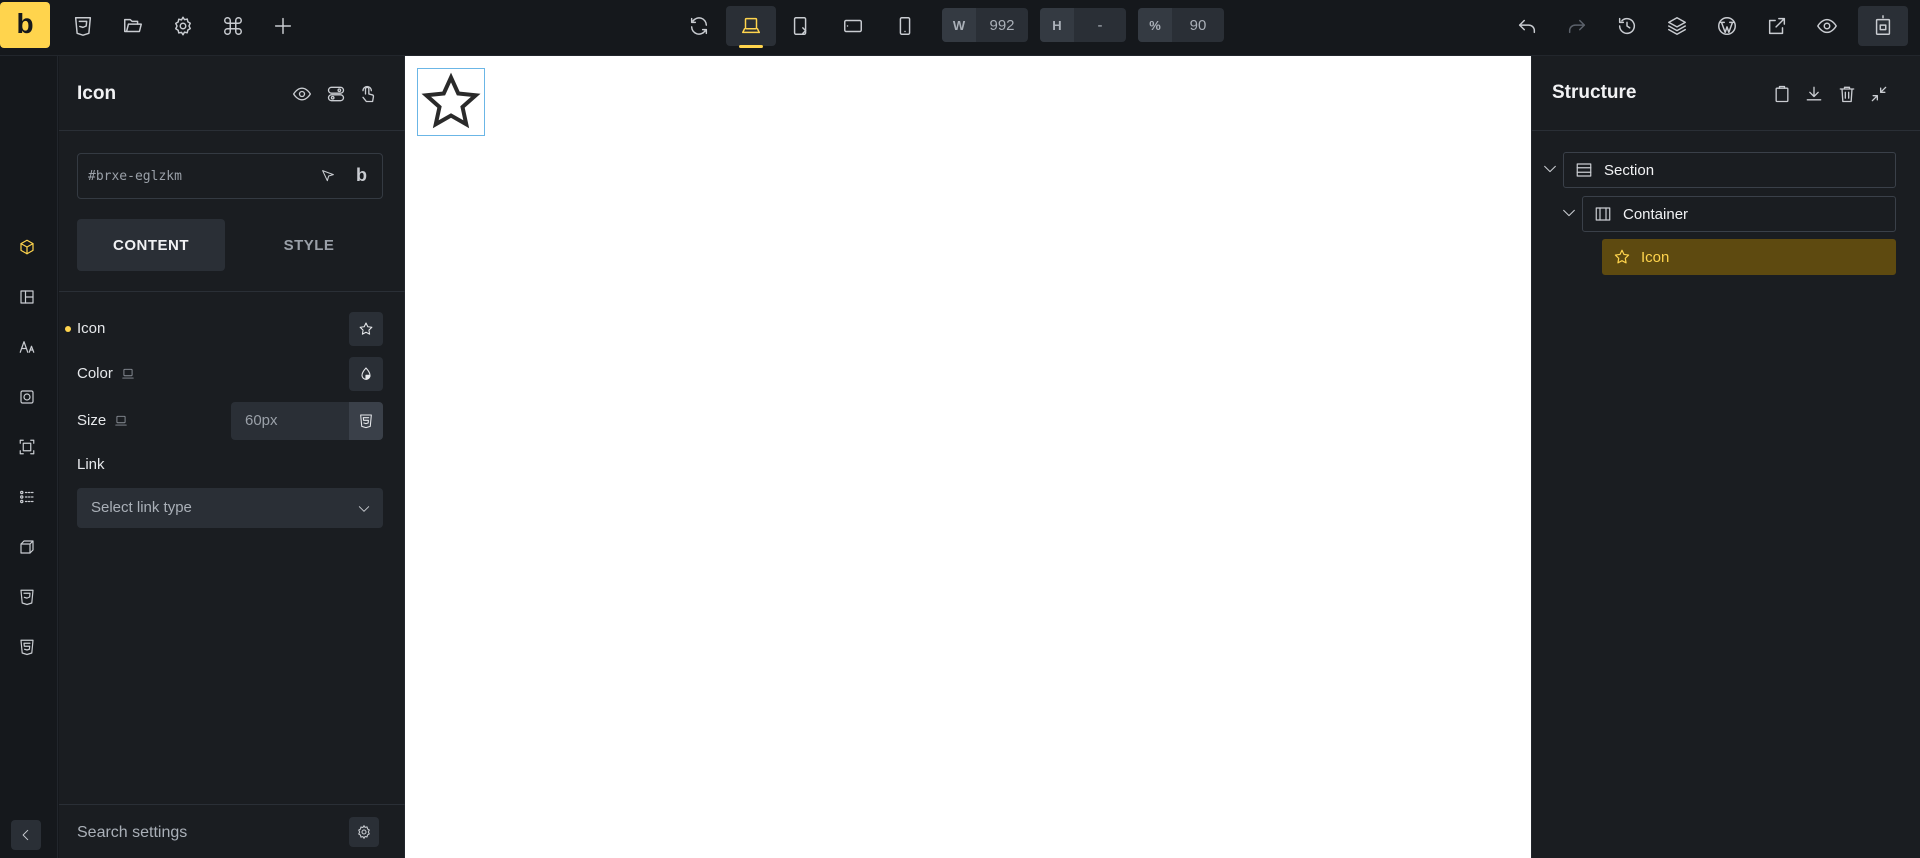 The image size is (1920, 858). I want to click on link-label-text: Link, so click(91, 464).